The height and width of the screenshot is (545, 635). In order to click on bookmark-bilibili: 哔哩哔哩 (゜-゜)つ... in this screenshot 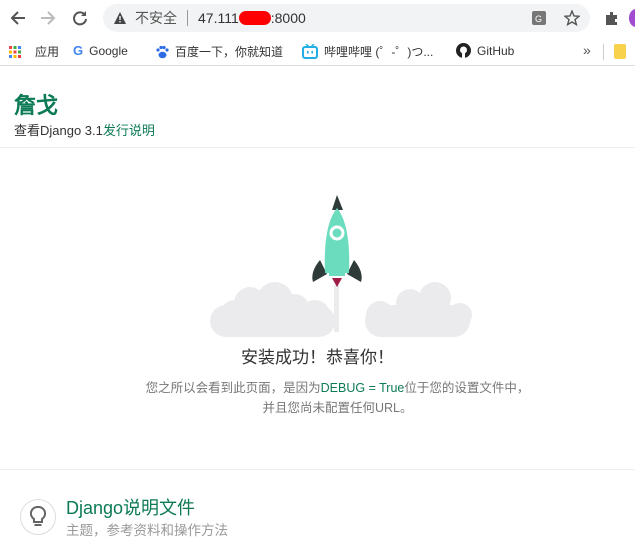, I will do `click(367, 51)`.